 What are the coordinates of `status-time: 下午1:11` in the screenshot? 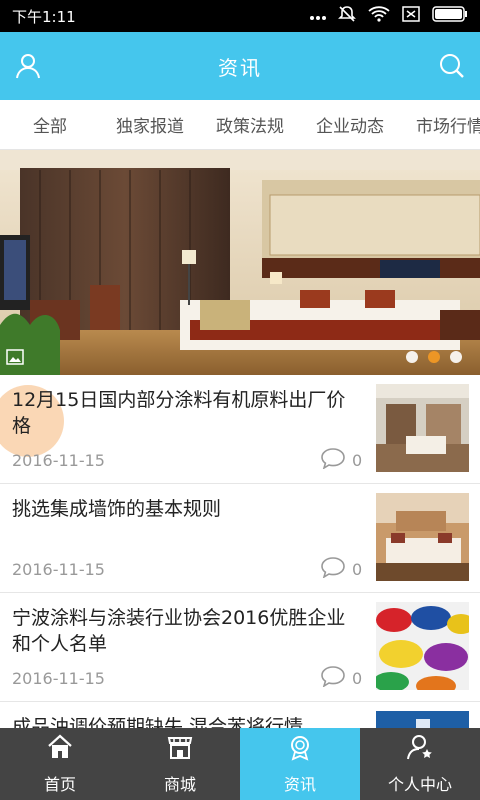 It's located at (44, 16).